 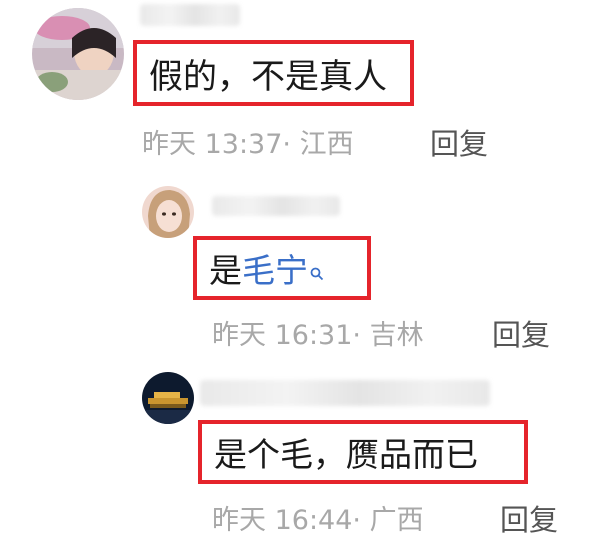 What do you see at coordinates (282, 335) in the screenshot?
I see `timestamp: 昨天 16:31` at bounding box center [282, 335].